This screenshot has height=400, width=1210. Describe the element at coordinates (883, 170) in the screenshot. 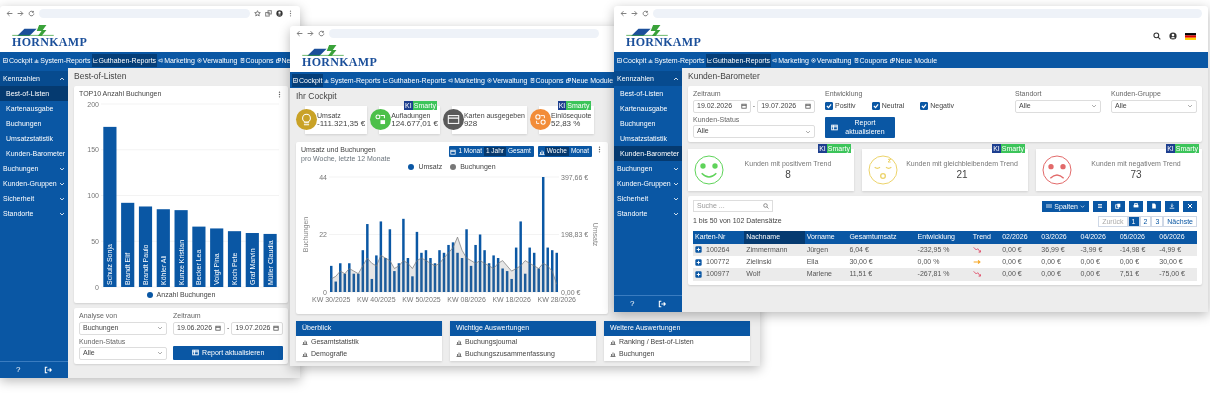

I see `sleepy-face-icon` at that location.